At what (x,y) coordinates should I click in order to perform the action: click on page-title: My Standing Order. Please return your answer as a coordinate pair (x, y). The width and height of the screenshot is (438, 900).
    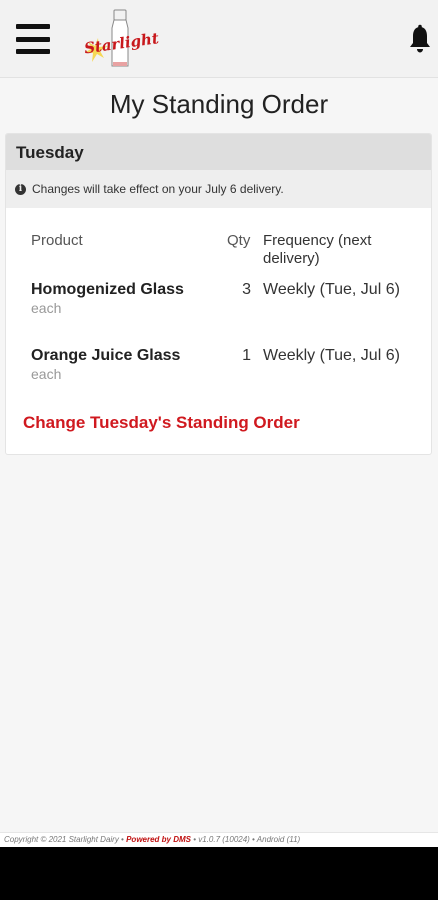
    Looking at the image, I should click on (219, 104).